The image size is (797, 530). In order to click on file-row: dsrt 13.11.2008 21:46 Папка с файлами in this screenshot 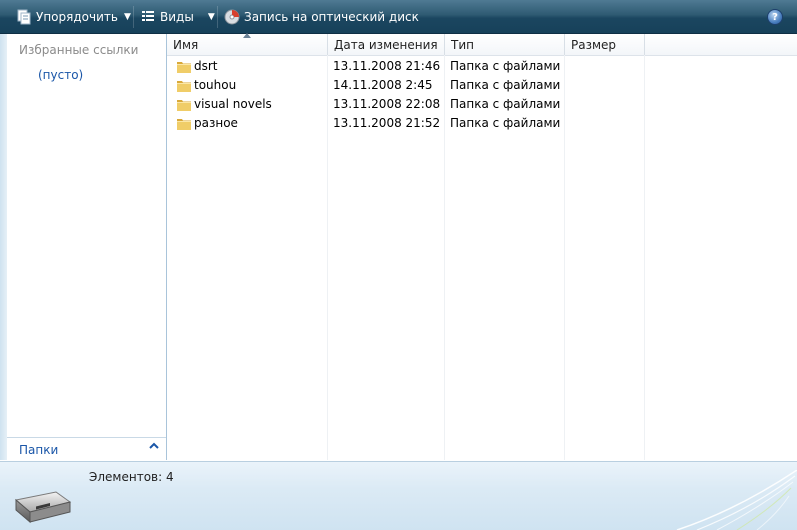, I will do `click(482, 66)`.